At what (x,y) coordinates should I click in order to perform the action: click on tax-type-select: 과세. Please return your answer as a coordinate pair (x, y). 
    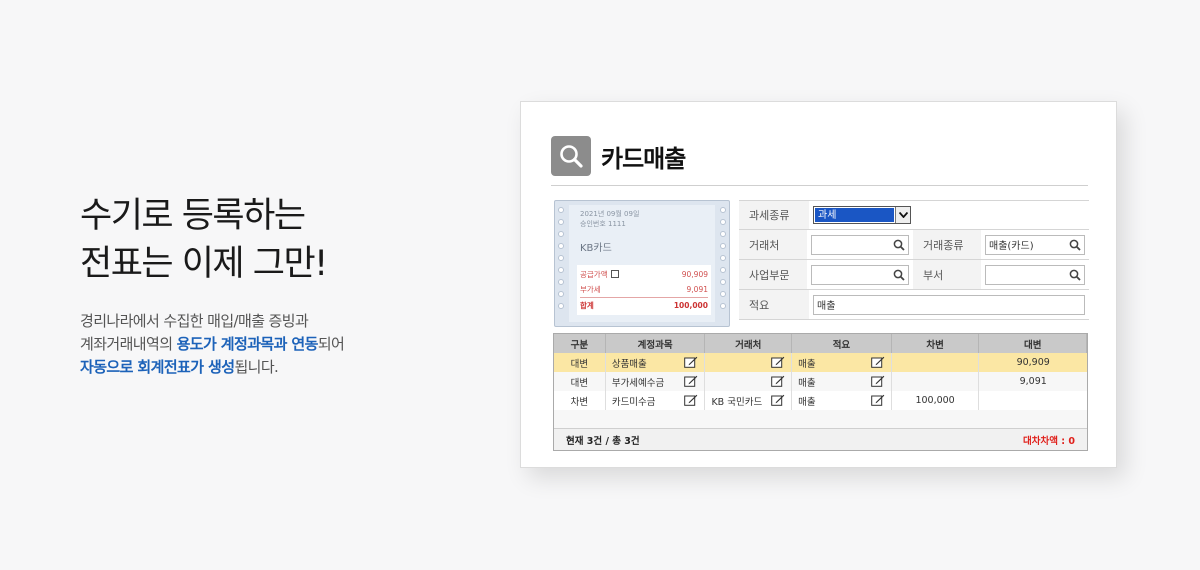
    Looking at the image, I should click on (862, 215).